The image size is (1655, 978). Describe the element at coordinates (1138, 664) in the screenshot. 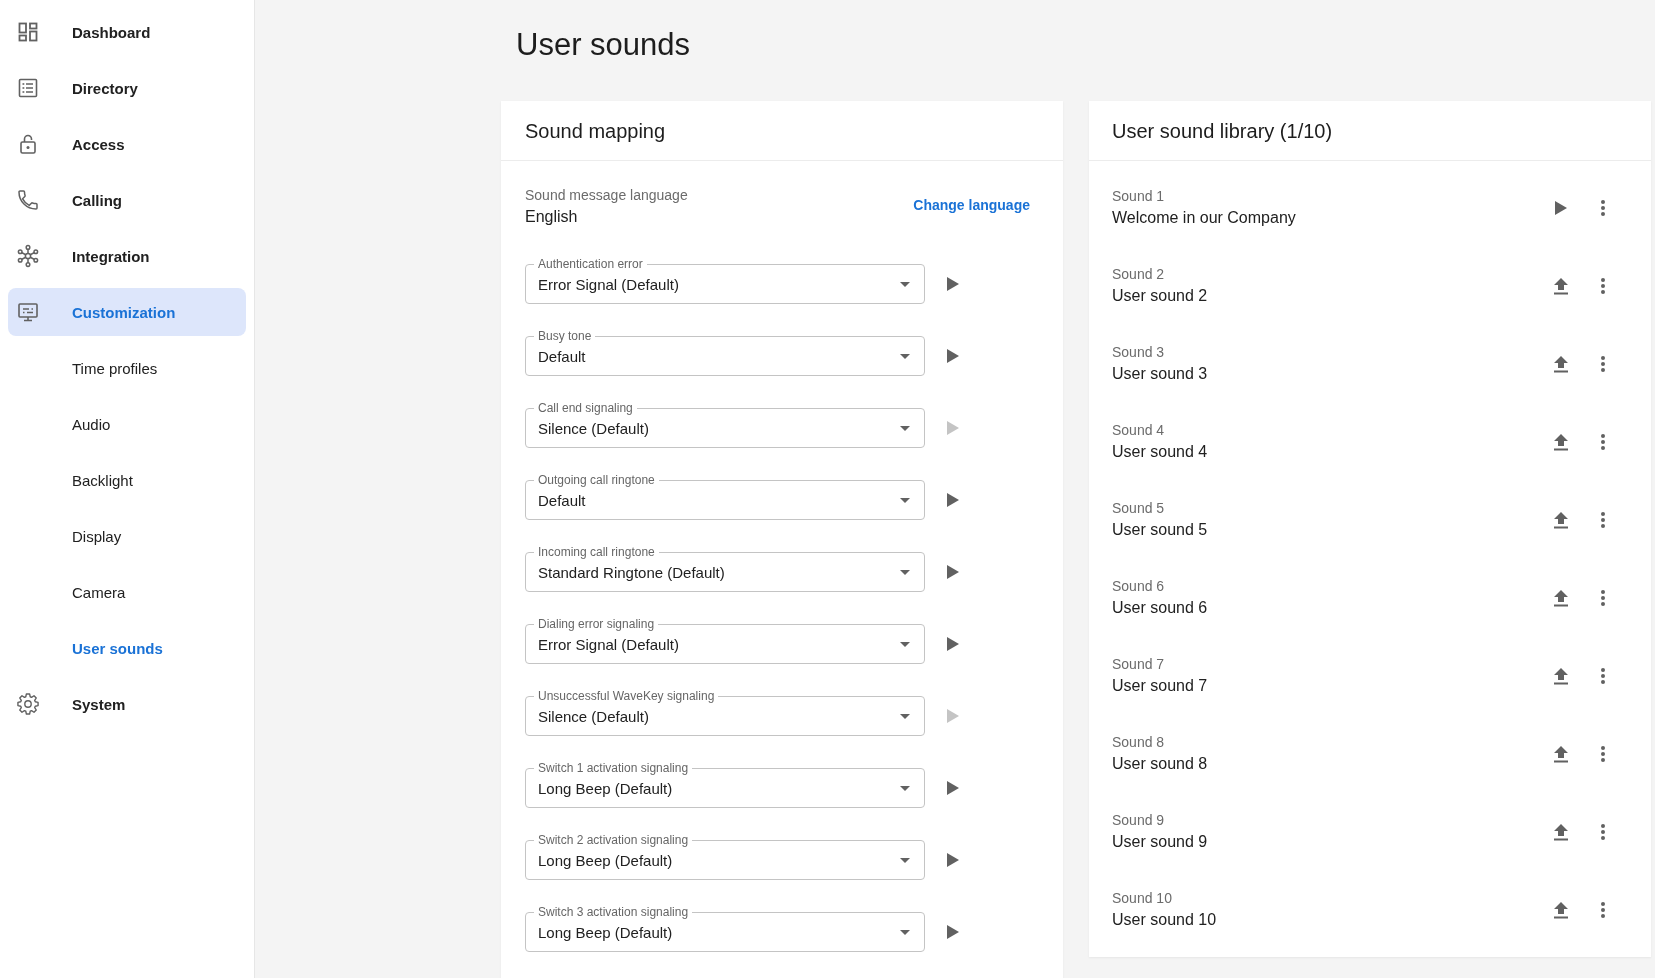

I see `sound-label: Sound 7` at that location.